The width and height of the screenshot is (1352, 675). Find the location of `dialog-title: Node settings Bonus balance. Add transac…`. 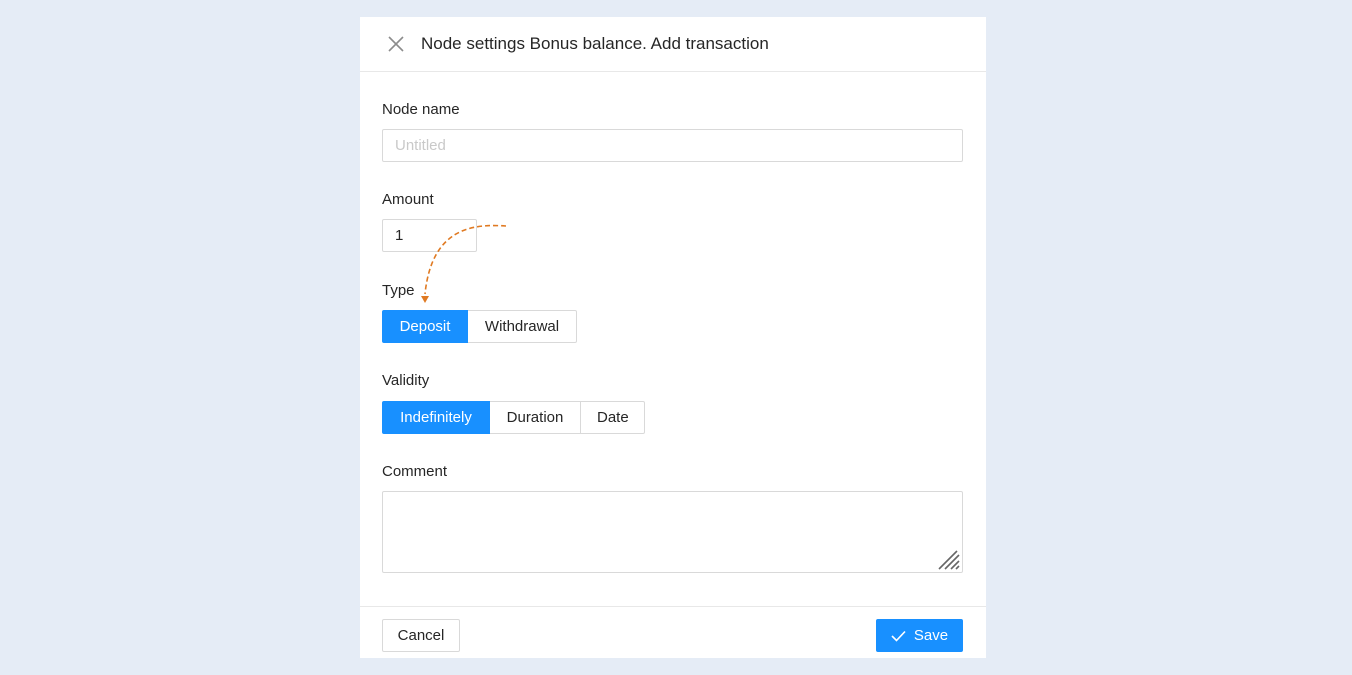

dialog-title: Node settings Bonus balance. Add transac… is located at coordinates (595, 43).